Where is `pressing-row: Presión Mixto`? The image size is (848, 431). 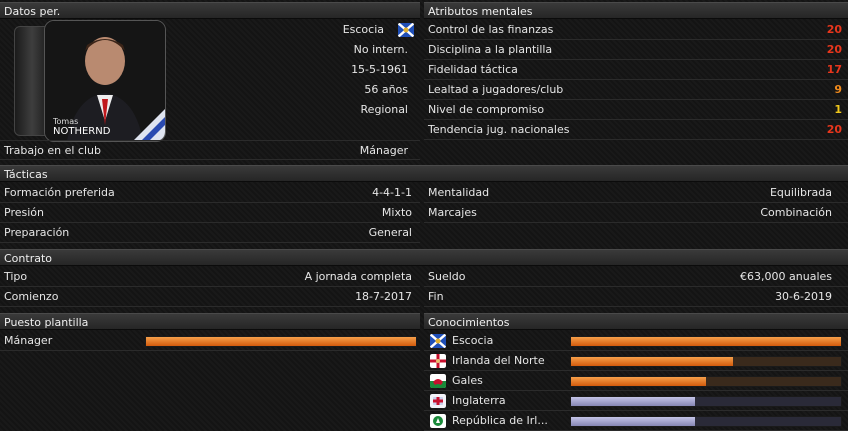 pressing-row: Presión Mixto is located at coordinates (210, 213).